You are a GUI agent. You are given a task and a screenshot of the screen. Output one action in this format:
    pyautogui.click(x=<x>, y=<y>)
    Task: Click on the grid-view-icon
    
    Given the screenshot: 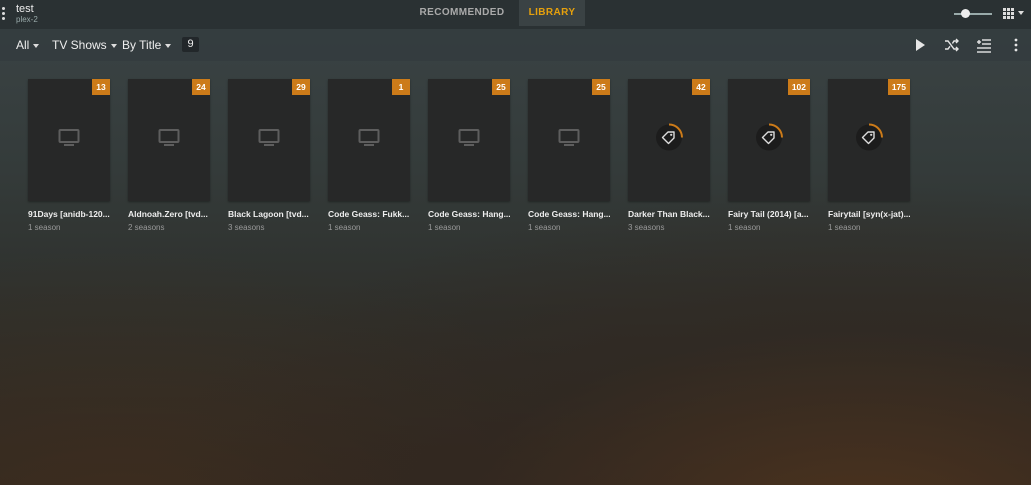 What is the action you would take?
    pyautogui.click(x=1009, y=14)
    